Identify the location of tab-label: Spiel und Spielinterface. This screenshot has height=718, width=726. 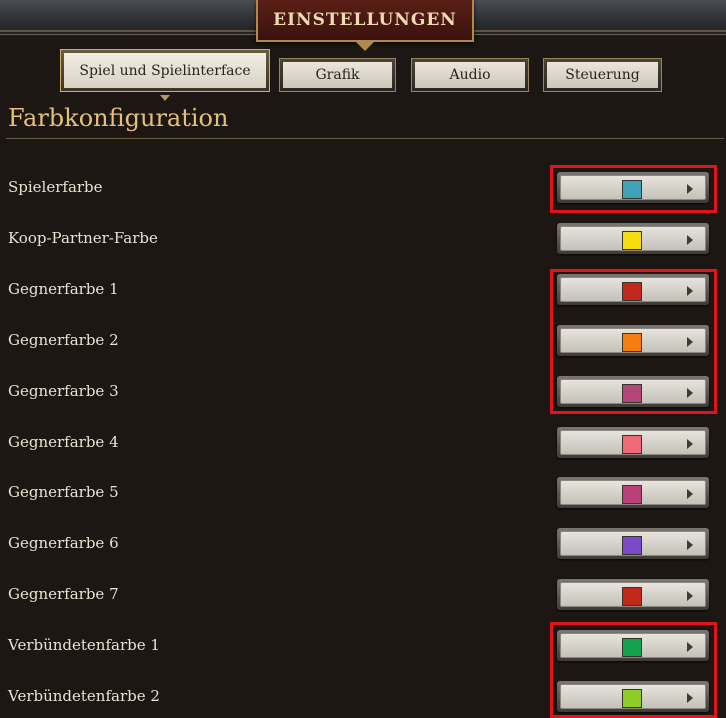
(165, 70).